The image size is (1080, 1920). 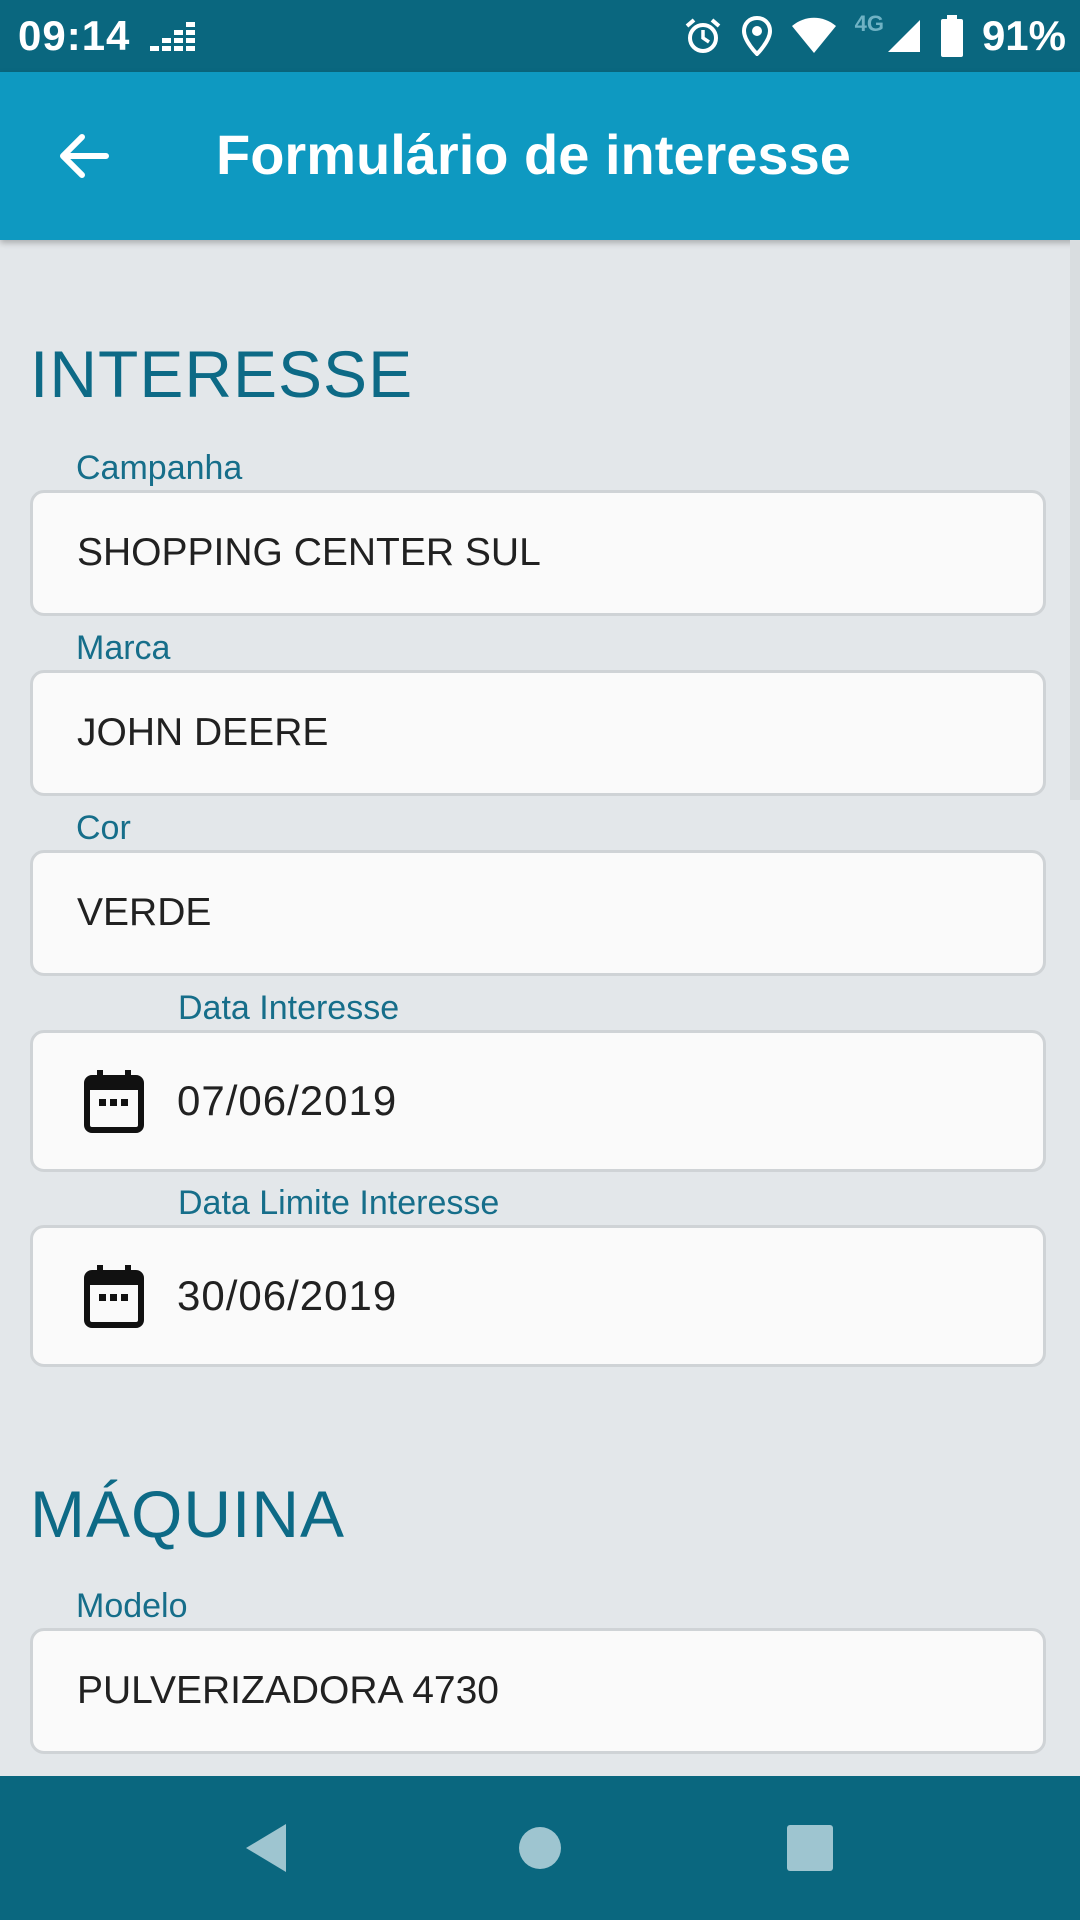 What do you see at coordinates (538, 913) in the screenshot?
I see `cor-field: VERDE` at bounding box center [538, 913].